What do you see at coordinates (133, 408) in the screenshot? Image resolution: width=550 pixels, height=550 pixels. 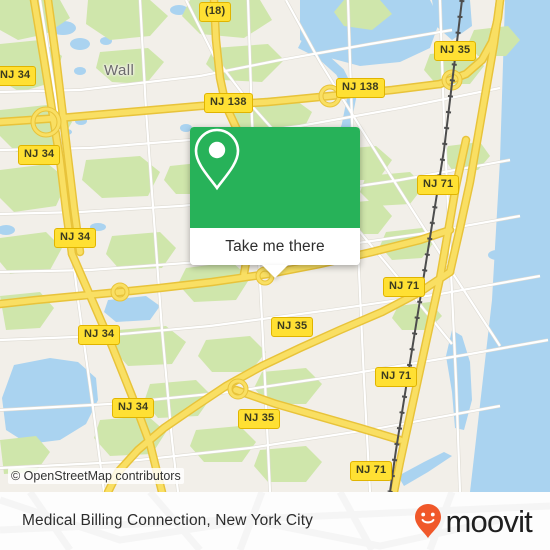 I see `shield-nj34-bottom: NJ 34` at bounding box center [133, 408].